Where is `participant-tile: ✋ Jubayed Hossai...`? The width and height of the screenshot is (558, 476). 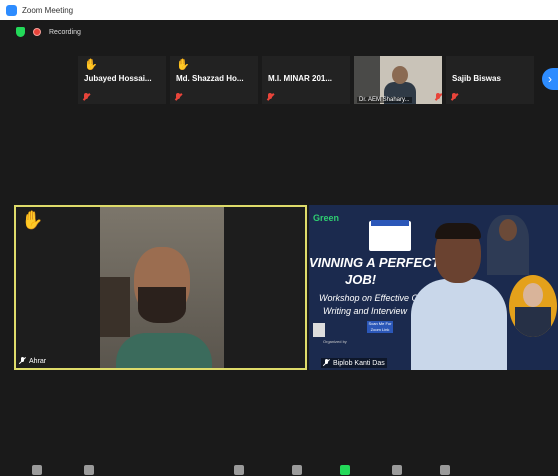 participant-tile: ✋ Jubayed Hossai... is located at coordinates (122, 80).